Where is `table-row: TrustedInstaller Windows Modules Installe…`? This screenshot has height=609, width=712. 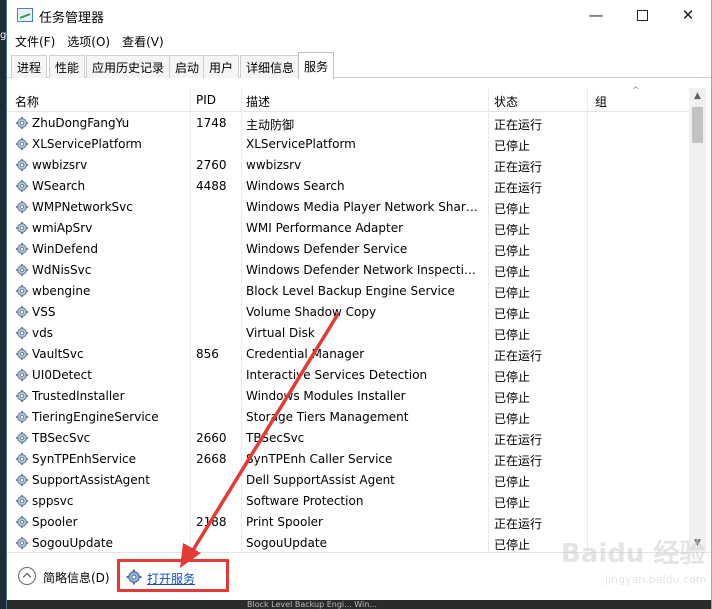 table-row: TrustedInstaller Windows Modules Installe… is located at coordinates (348, 396).